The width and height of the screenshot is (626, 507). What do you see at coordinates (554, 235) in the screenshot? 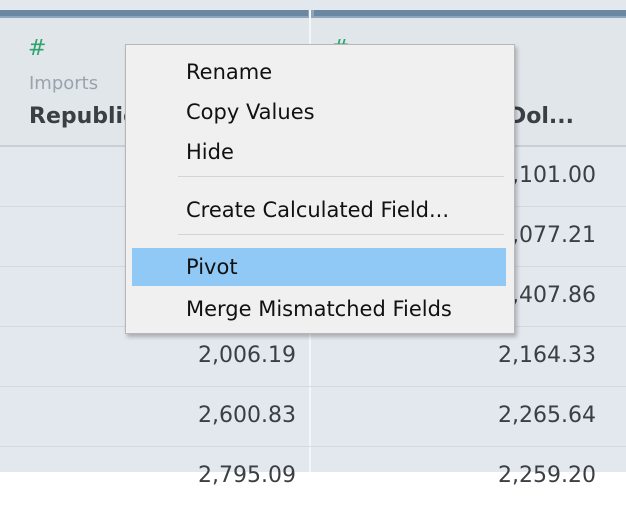
I see `table-cell: ,077.21` at bounding box center [554, 235].